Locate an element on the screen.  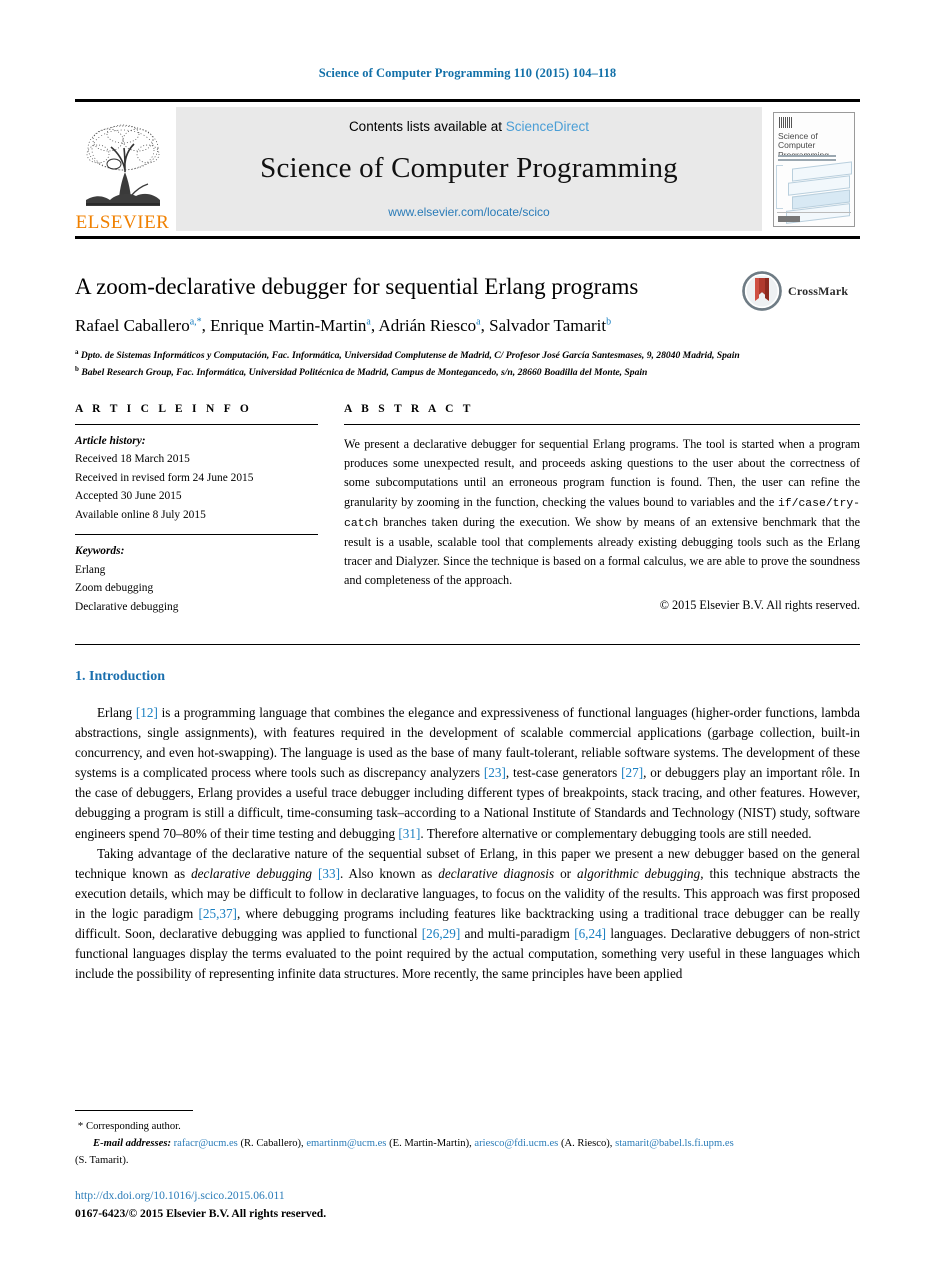
p2-italic-3: algorithmic debugging is located at coordinates (639, 873).